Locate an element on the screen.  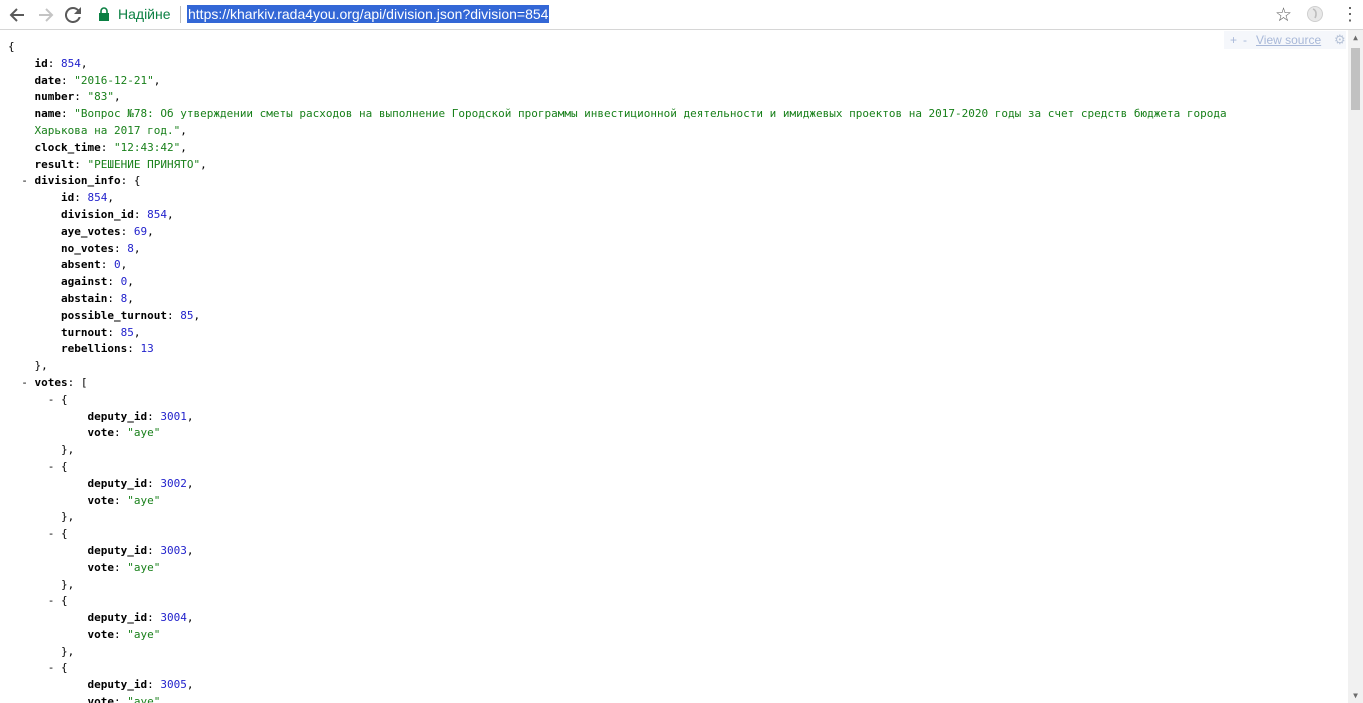
kebab-menu-icon: ⋮ is located at coordinates (1350, 14).